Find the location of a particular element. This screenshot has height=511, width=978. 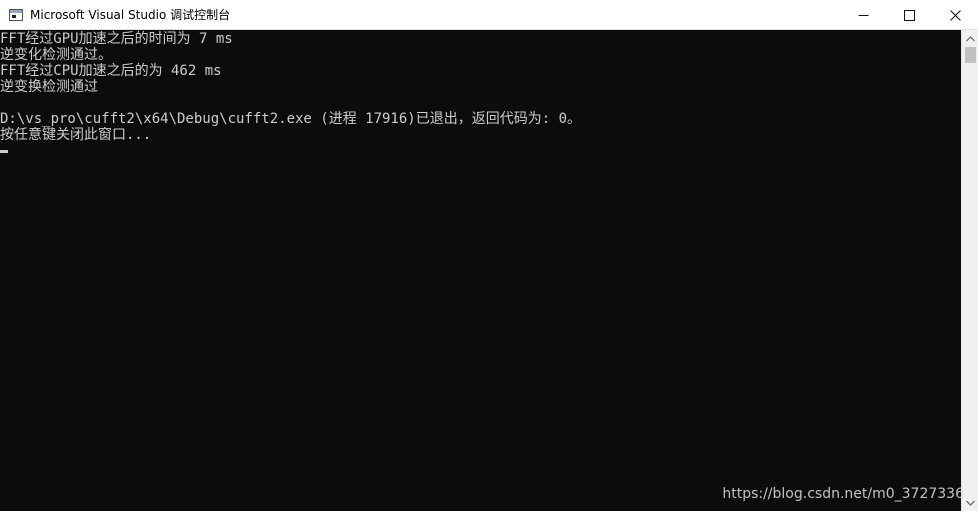

window-title: Microsoft Visual Studio 调试控制台 is located at coordinates (130, 15).